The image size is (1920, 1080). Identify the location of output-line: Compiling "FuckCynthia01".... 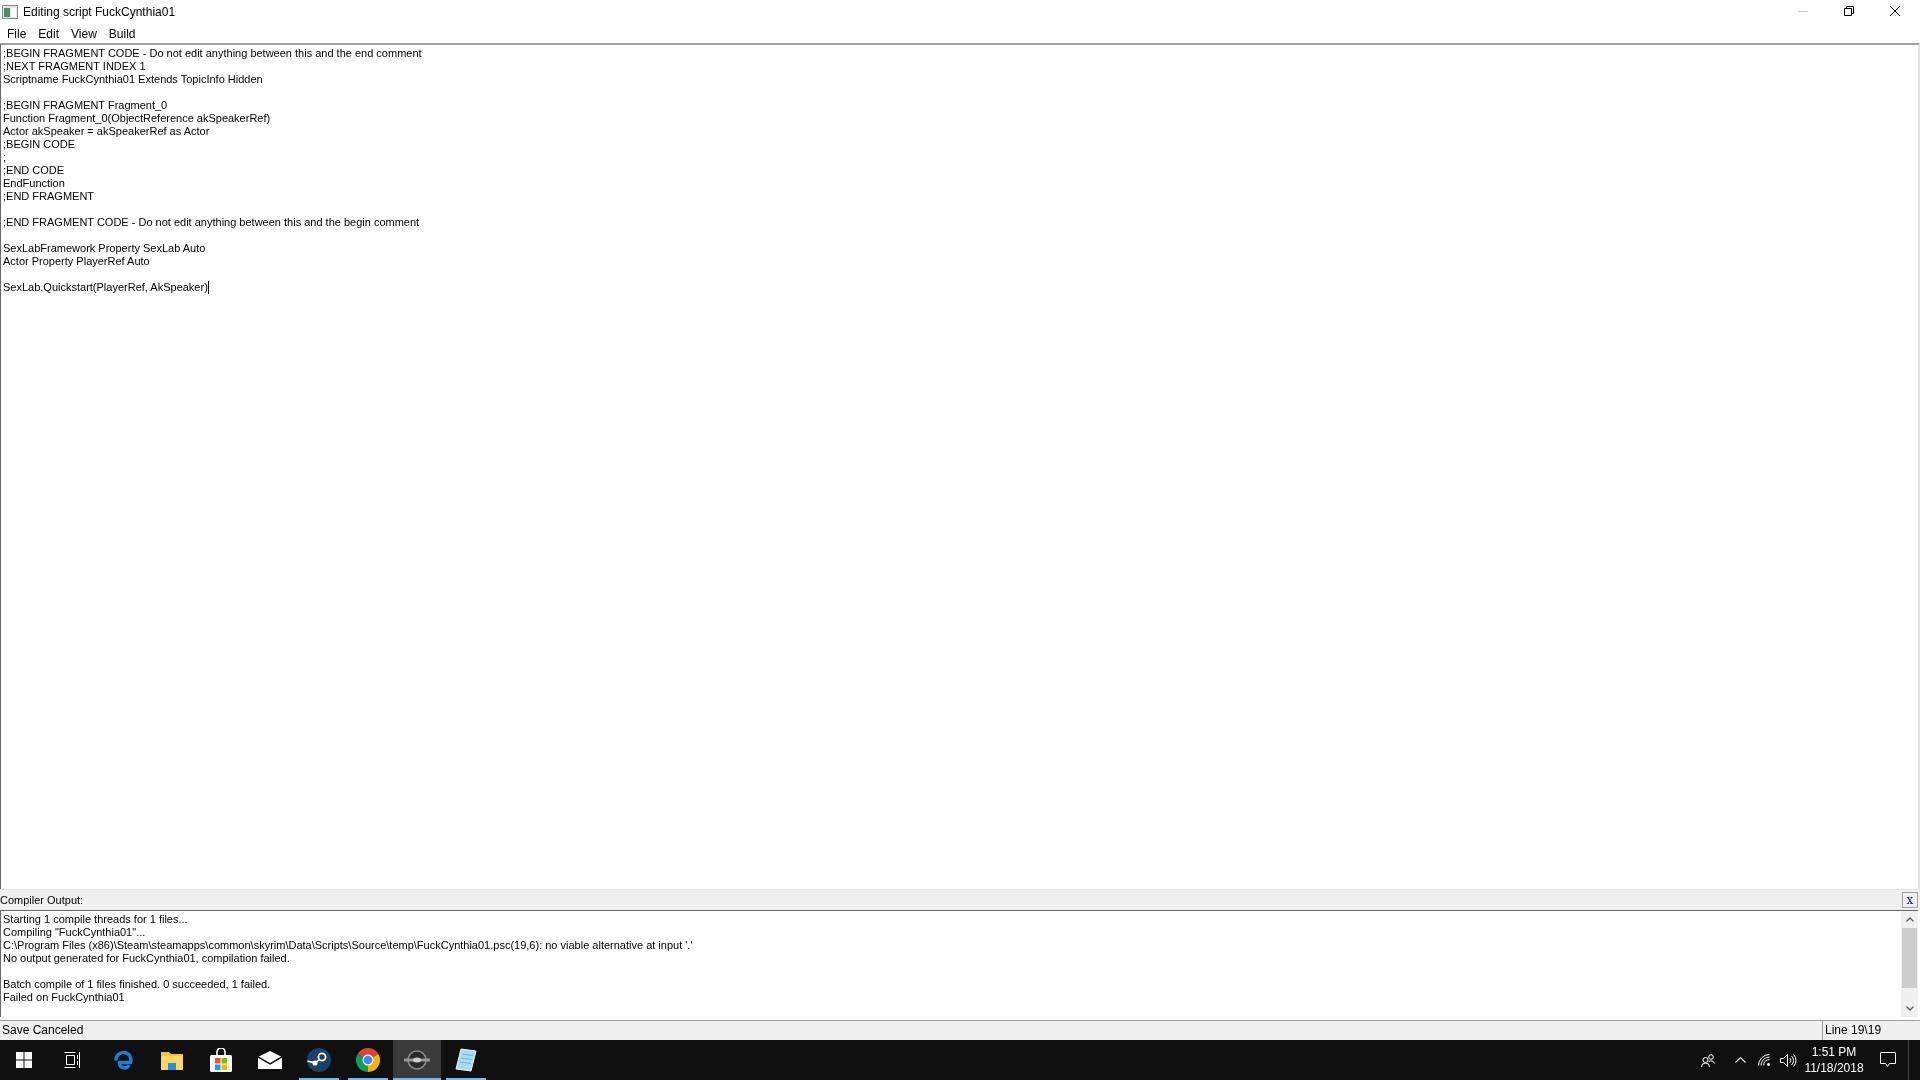
(74, 932).